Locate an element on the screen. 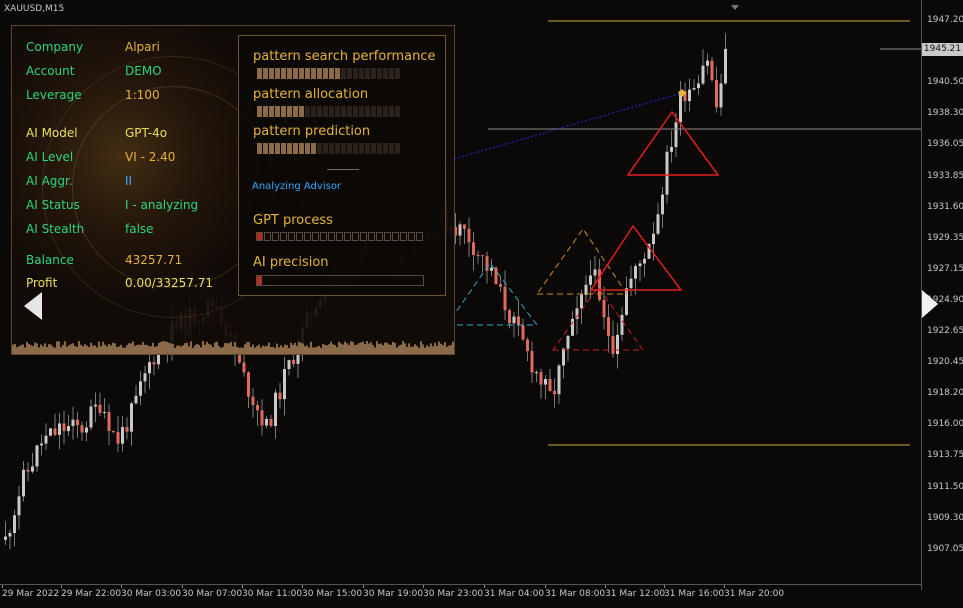 This screenshot has width=963, height=608. info-row-value: DEMO is located at coordinates (143, 71).